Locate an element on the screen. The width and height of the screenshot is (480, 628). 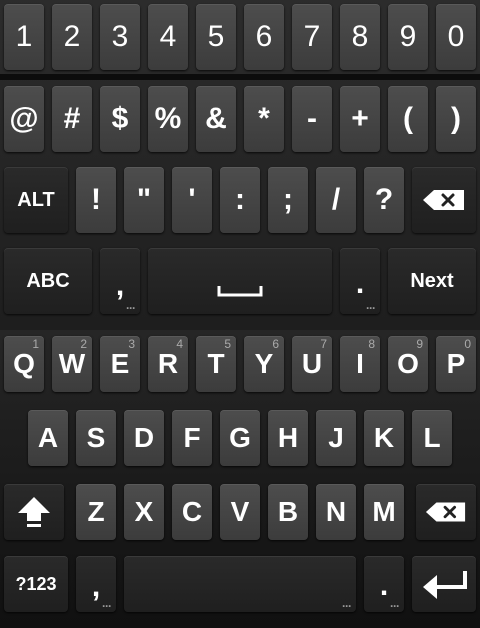
abc-key: ABC is located at coordinates (48, 281).